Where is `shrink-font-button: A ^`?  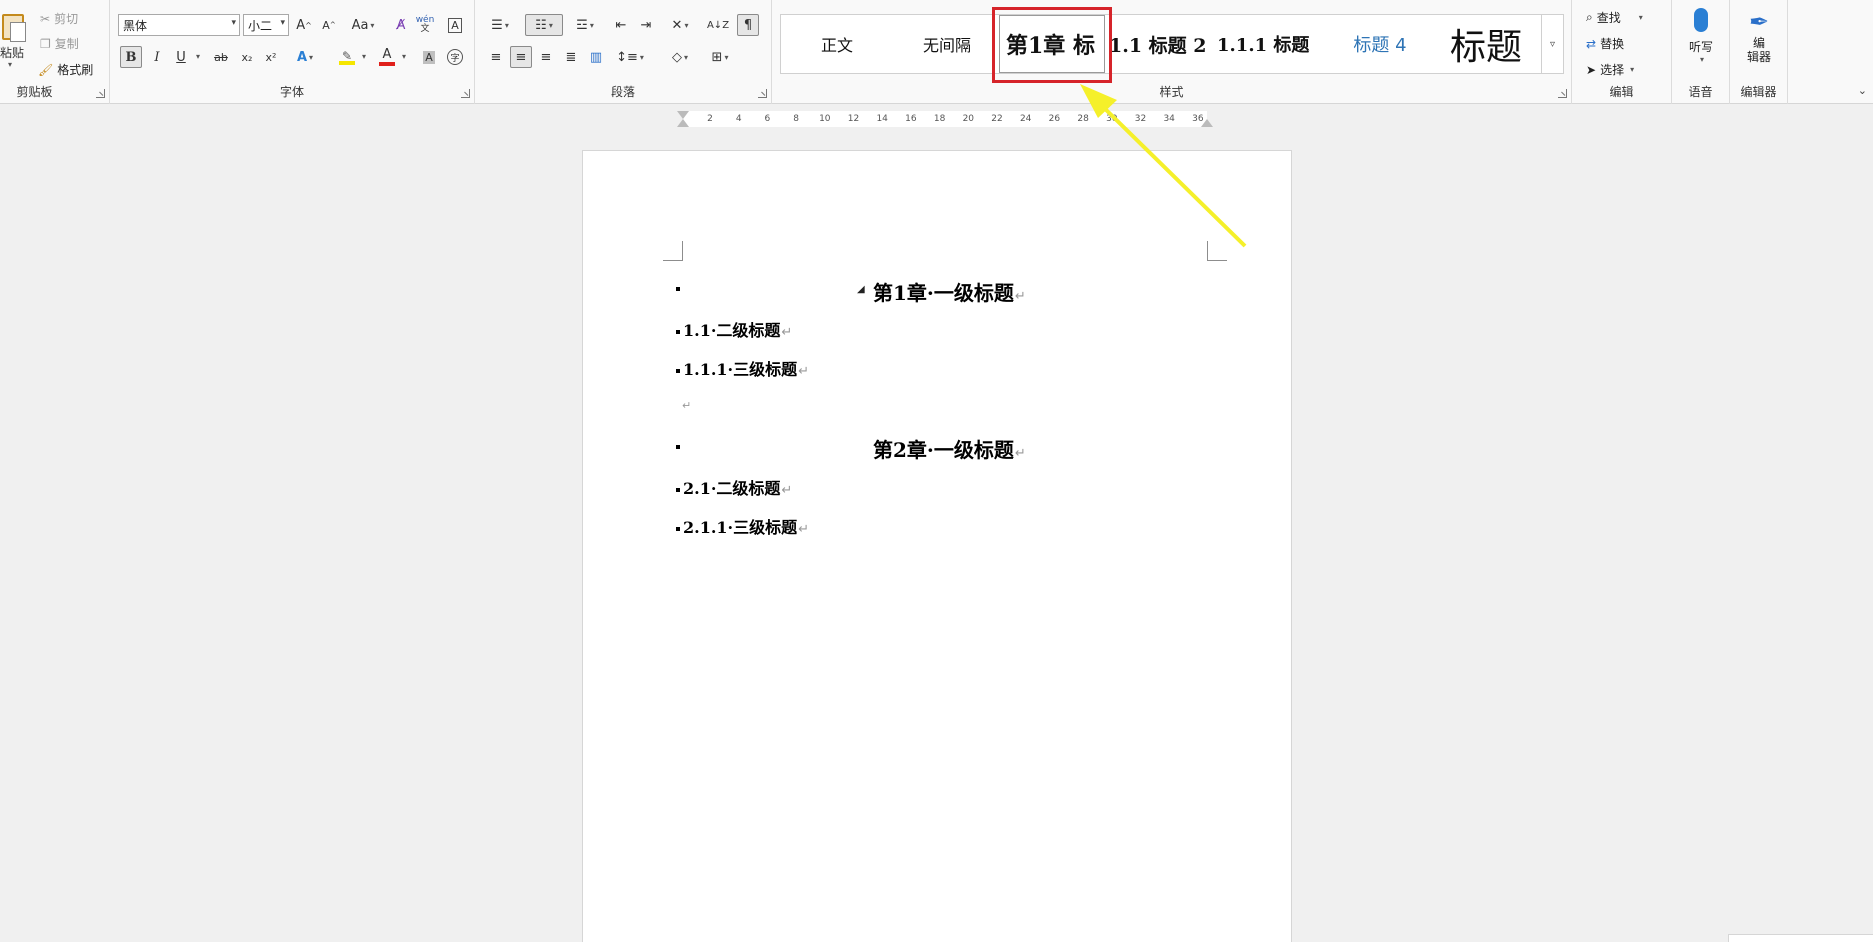
shrink-font-button: A ^ is located at coordinates (329, 25).